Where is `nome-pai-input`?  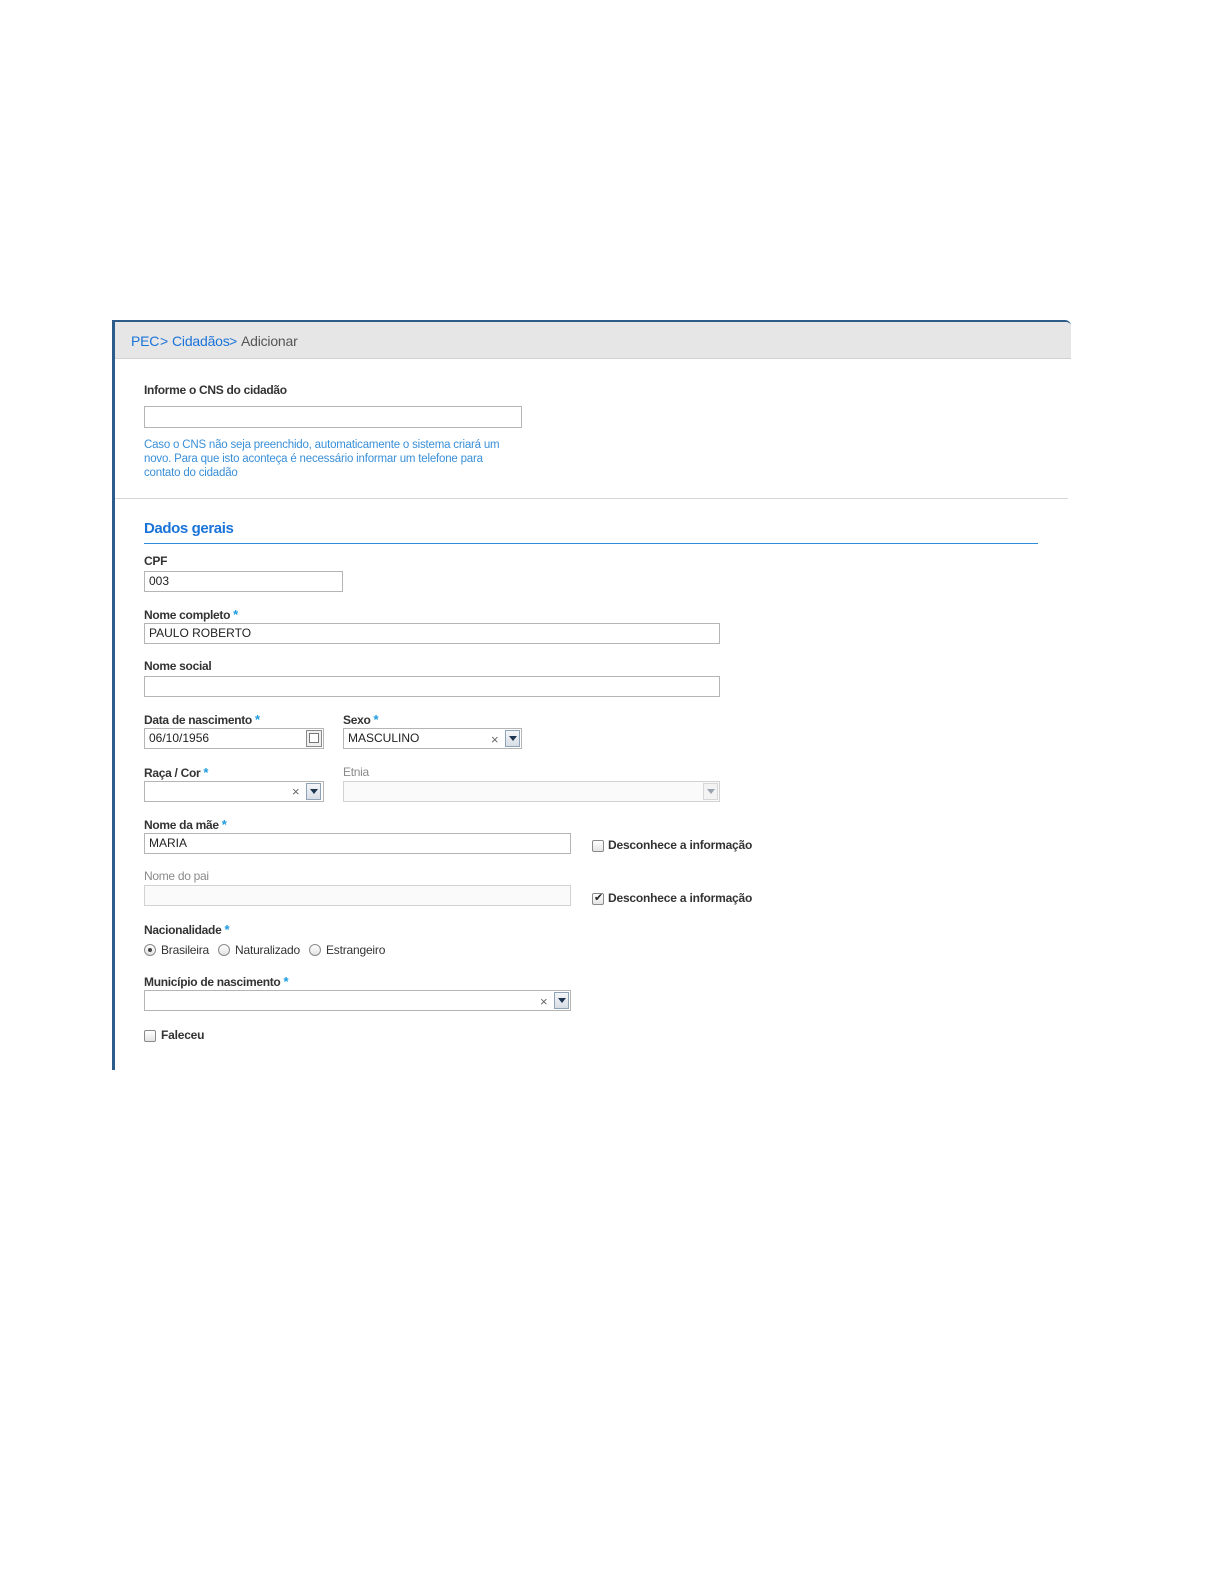
nome-pai-input is located at coordinates (357, 895).